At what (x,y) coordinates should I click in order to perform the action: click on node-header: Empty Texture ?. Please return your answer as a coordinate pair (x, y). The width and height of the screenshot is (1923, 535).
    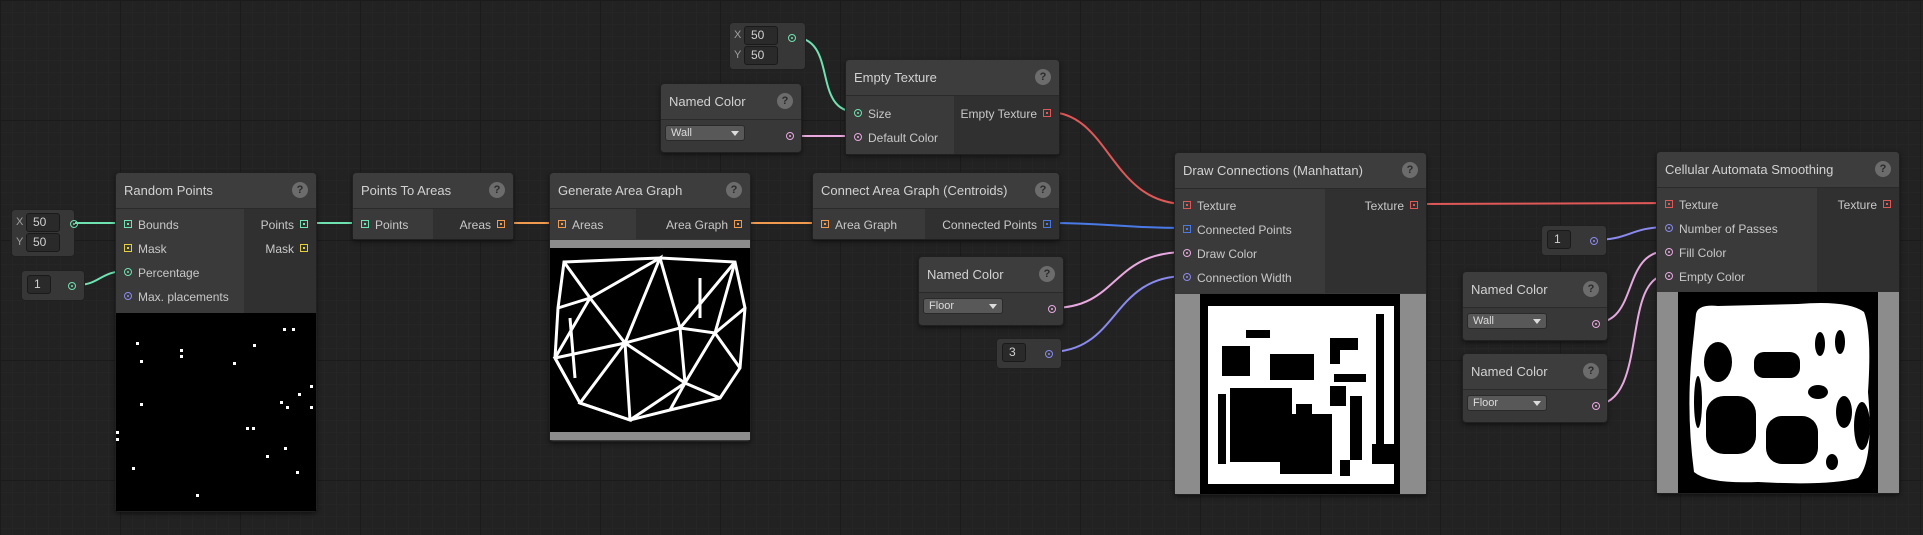
    Looking at the image, I should click on (952, 78).